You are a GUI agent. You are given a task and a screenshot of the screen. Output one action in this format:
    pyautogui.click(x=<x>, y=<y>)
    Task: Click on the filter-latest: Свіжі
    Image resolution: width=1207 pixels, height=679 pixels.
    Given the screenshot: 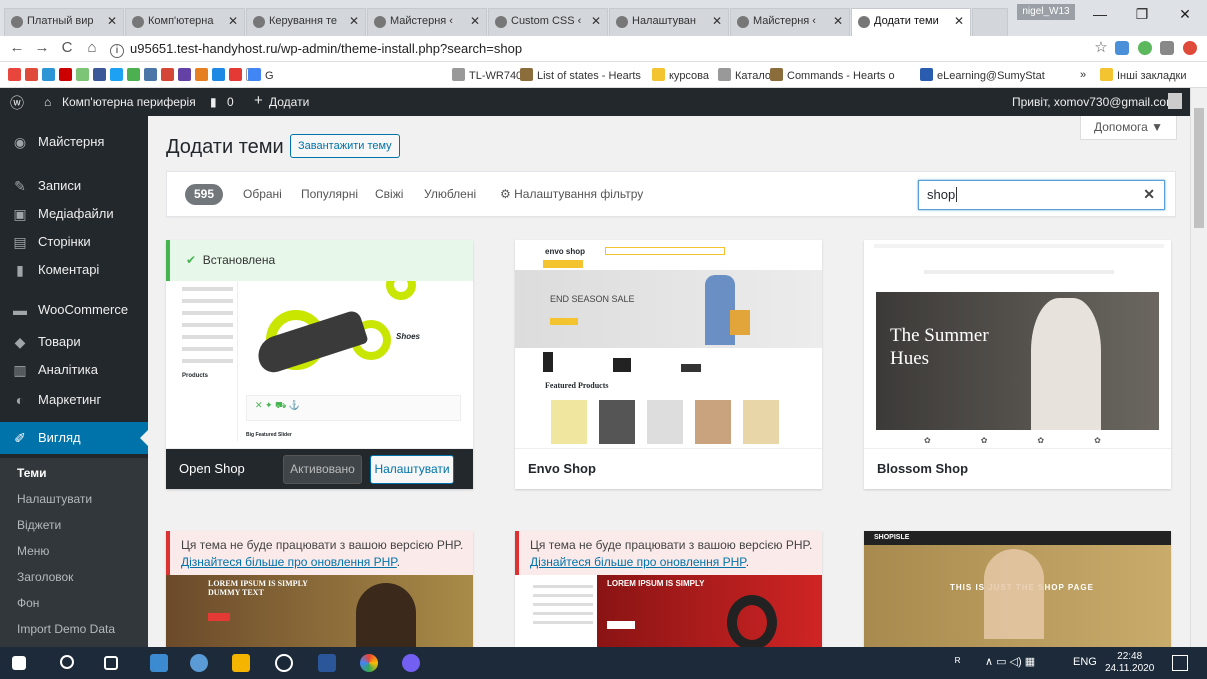 What is the action you would take?
    pyautogui.click(x=389, y=194)
    